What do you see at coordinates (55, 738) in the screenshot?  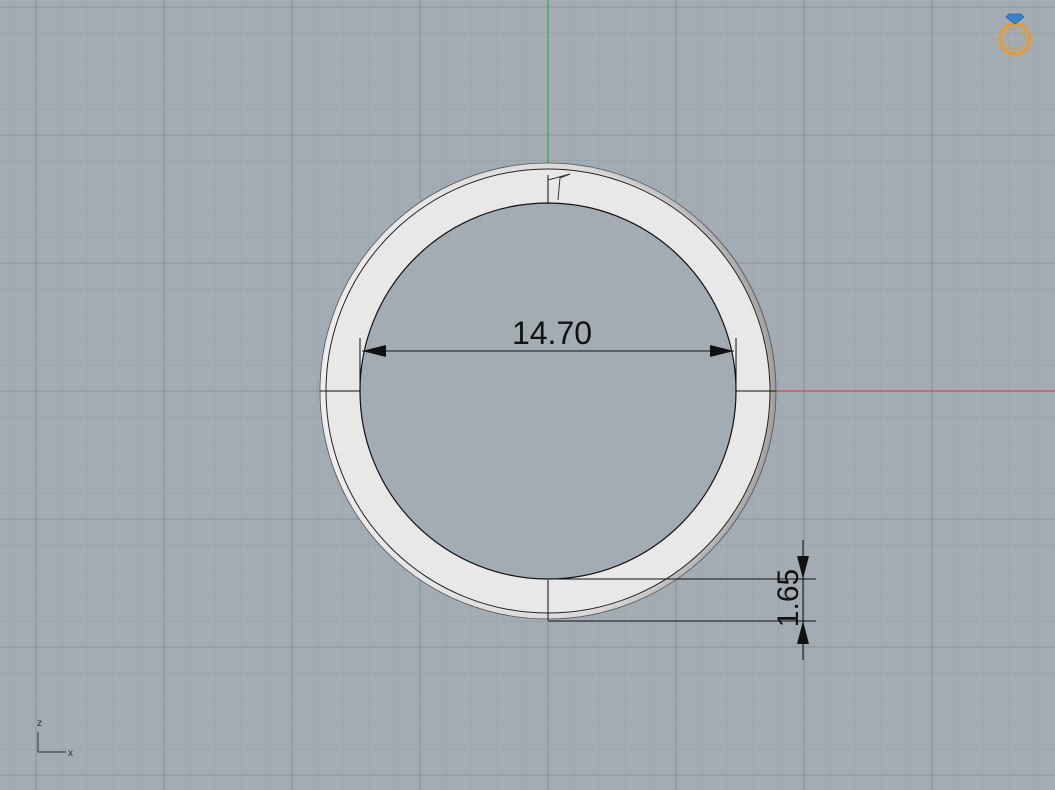 I see `axis-triad: z x` at bounding box center [55, 738].